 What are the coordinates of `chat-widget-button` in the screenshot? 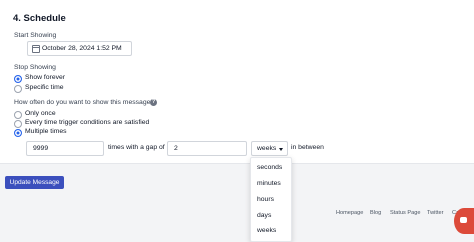 It's located at (464, 221).